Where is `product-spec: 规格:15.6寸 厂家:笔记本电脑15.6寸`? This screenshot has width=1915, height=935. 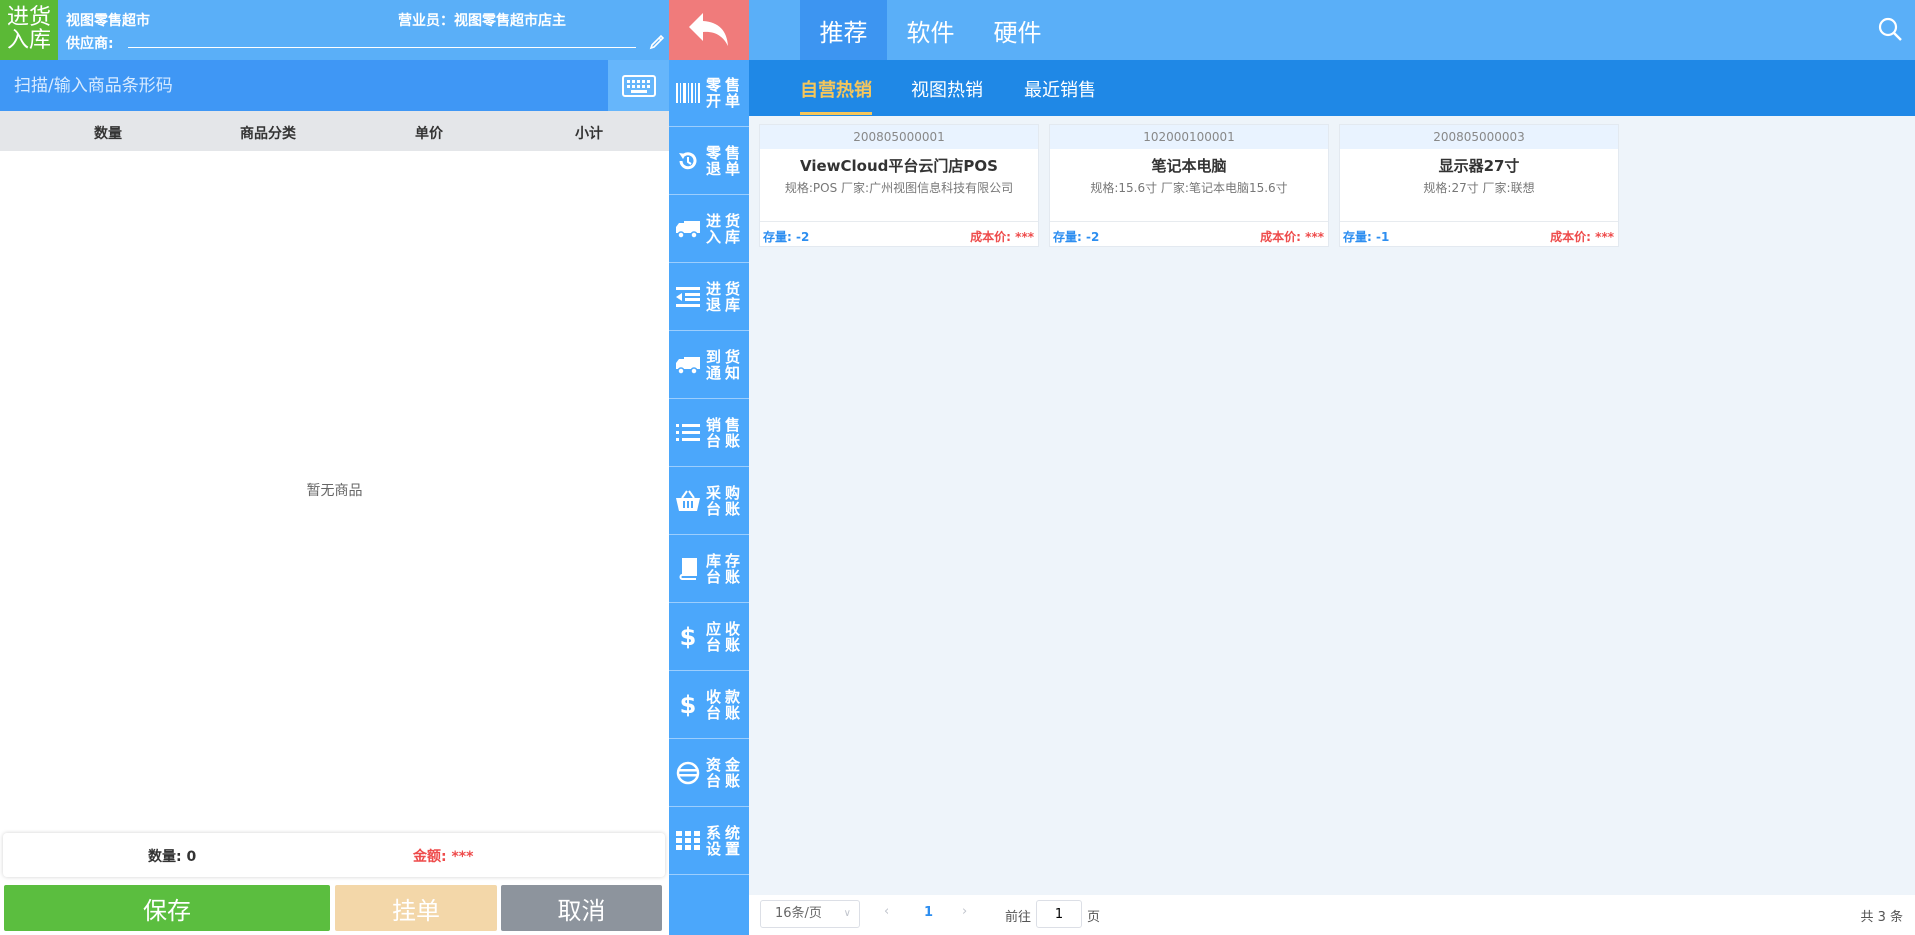
product-spec: 规格:15.6寸 厂家:笔记本电脑15.6寸 is located at coordinates (1189, 188).